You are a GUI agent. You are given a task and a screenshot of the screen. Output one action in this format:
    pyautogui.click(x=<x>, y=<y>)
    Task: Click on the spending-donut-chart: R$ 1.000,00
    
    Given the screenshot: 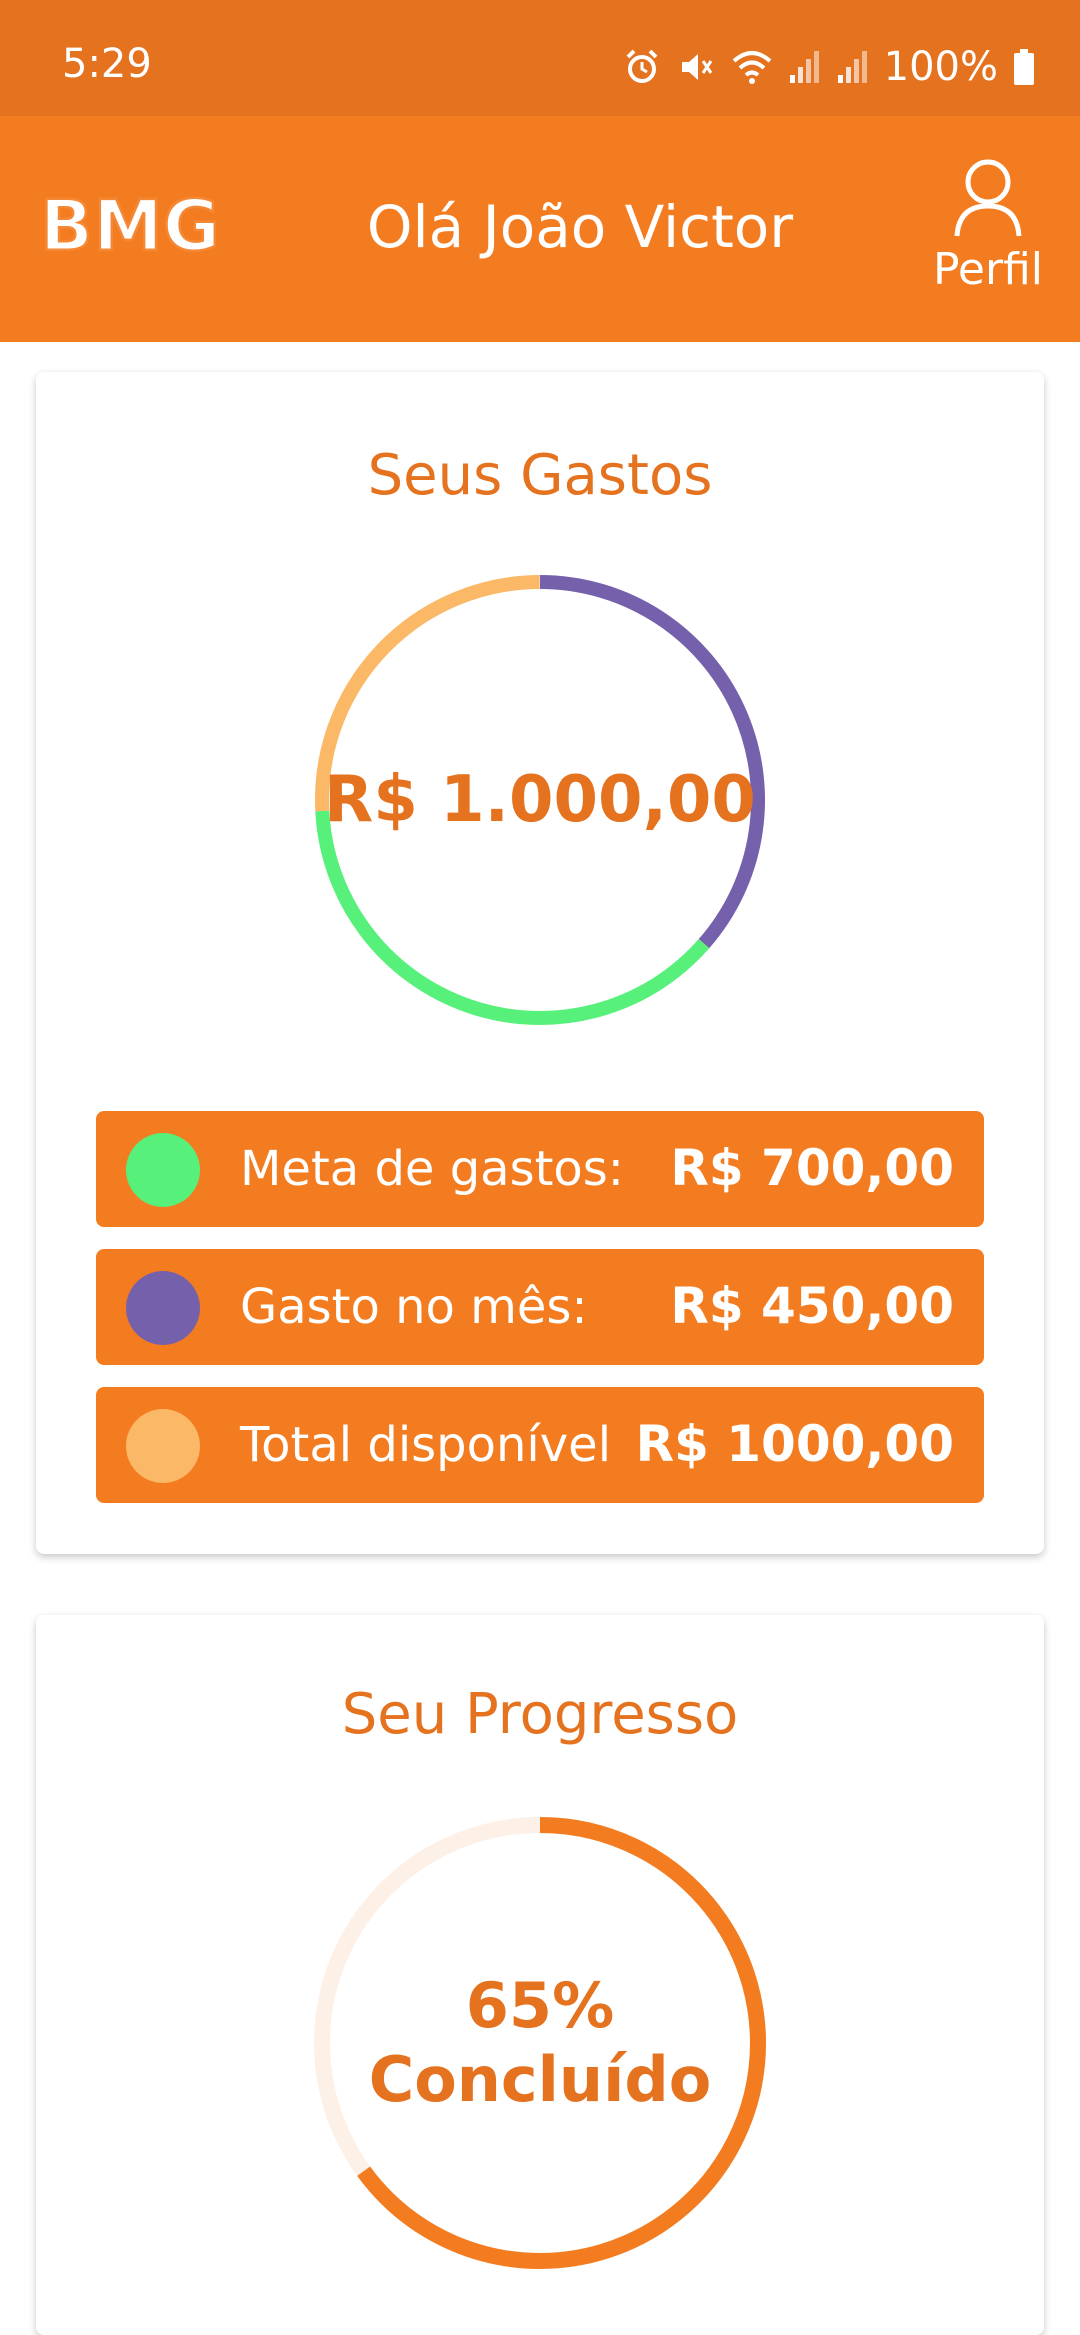 What is the action you would take?
    pyautogui.click(x=540, y=800)
    